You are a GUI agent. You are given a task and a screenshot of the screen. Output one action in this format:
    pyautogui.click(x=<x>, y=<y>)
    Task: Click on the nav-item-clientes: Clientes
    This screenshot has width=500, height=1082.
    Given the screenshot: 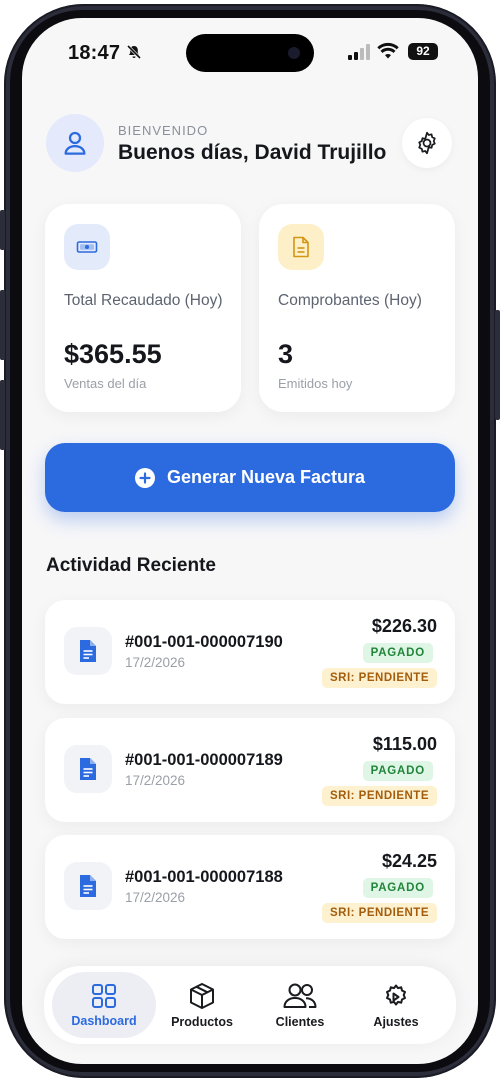 What is the action you would take?
    pyautogui.click(x=300, y=1005)
    